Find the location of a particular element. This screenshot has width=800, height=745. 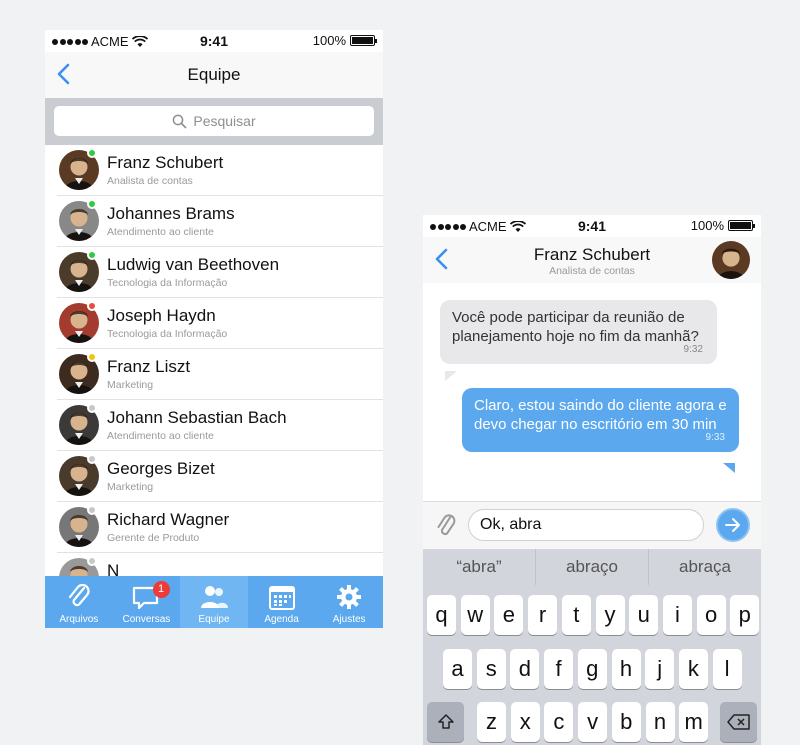

gear-icon is located at coordinates (349, 597).